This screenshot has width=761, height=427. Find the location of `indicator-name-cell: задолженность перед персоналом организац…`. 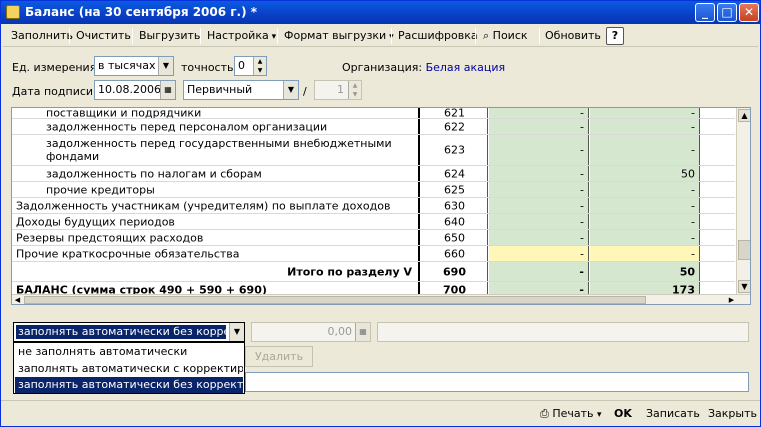

indicator-name-cell: задолженность перед персоналом организац… is located at coordinates (216, 126).